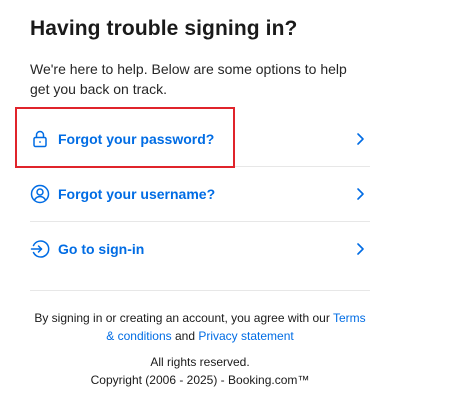 Image resolution: width=468 pixels, height=419 pixels. I want to click on forgot-username-option: Forgot your username?, so click(200, 193).